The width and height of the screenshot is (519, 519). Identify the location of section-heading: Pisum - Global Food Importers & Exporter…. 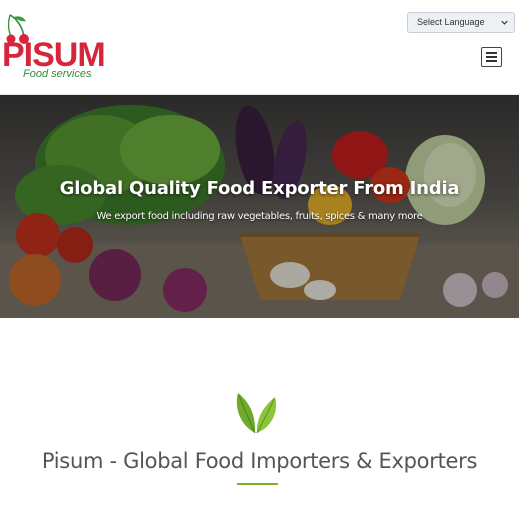
(259, 461).